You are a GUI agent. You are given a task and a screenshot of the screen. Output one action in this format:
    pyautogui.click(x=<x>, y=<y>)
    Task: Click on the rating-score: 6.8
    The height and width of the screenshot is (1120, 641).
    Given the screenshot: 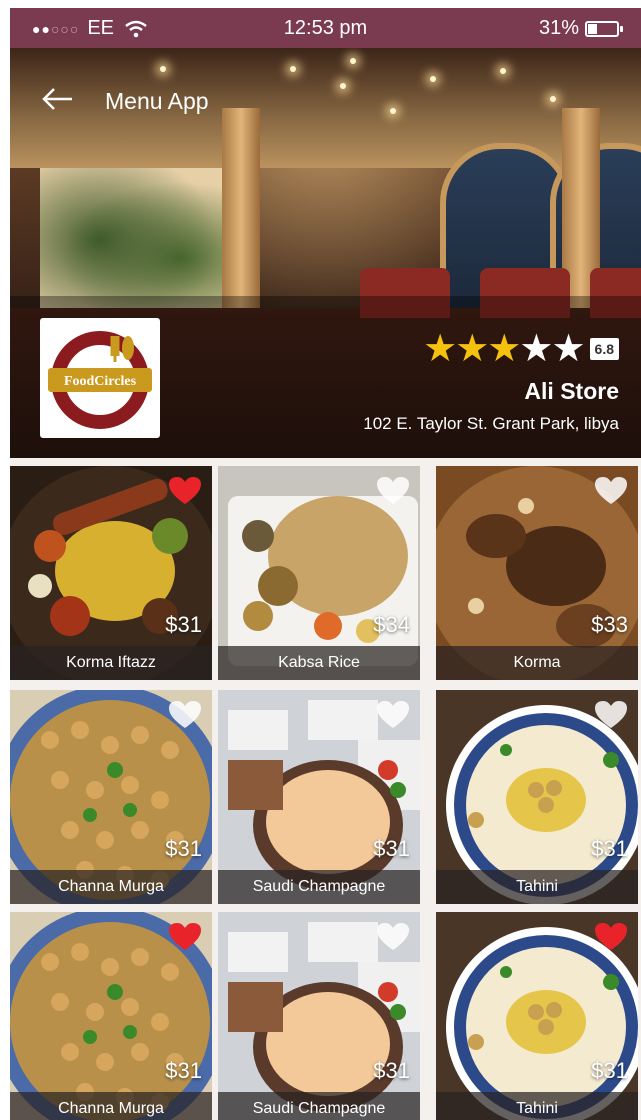 What is the action you would take?
    pyautogui.click(x=604, y=349)
    